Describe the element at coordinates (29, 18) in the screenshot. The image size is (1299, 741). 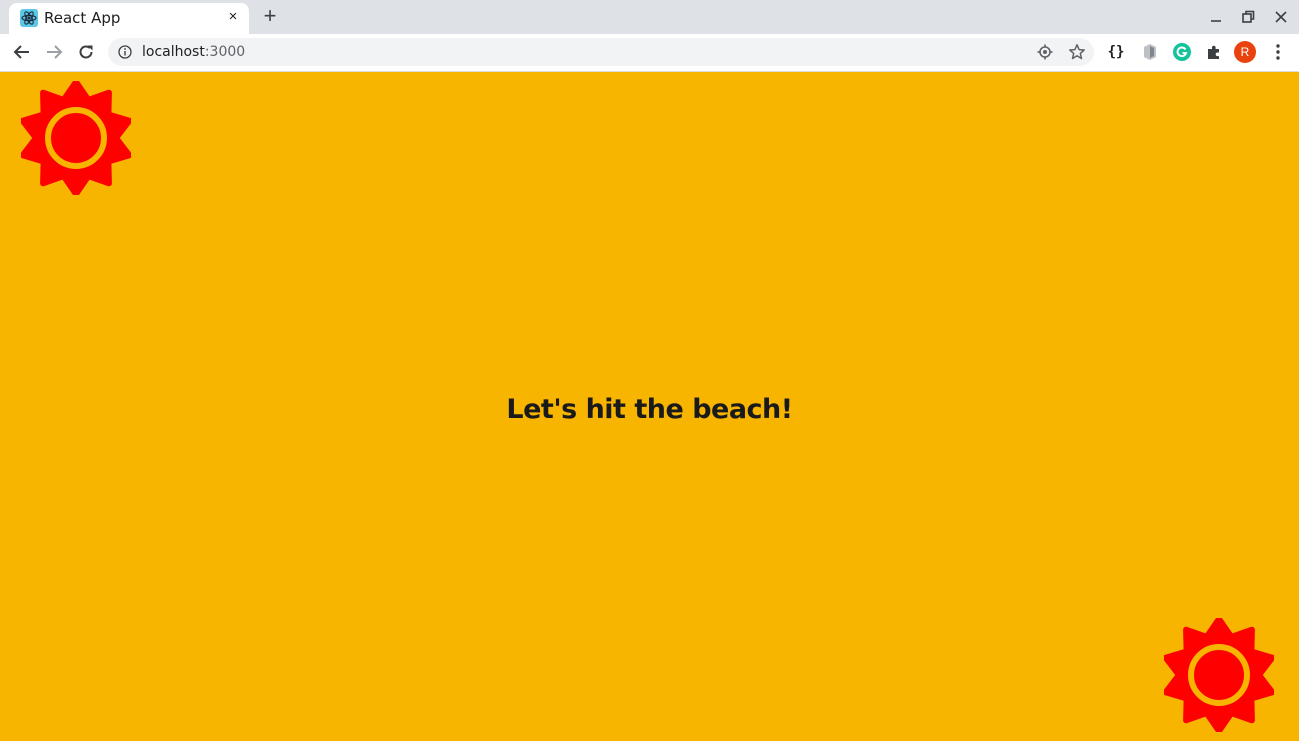
I see `react-logo-icon` at that location.